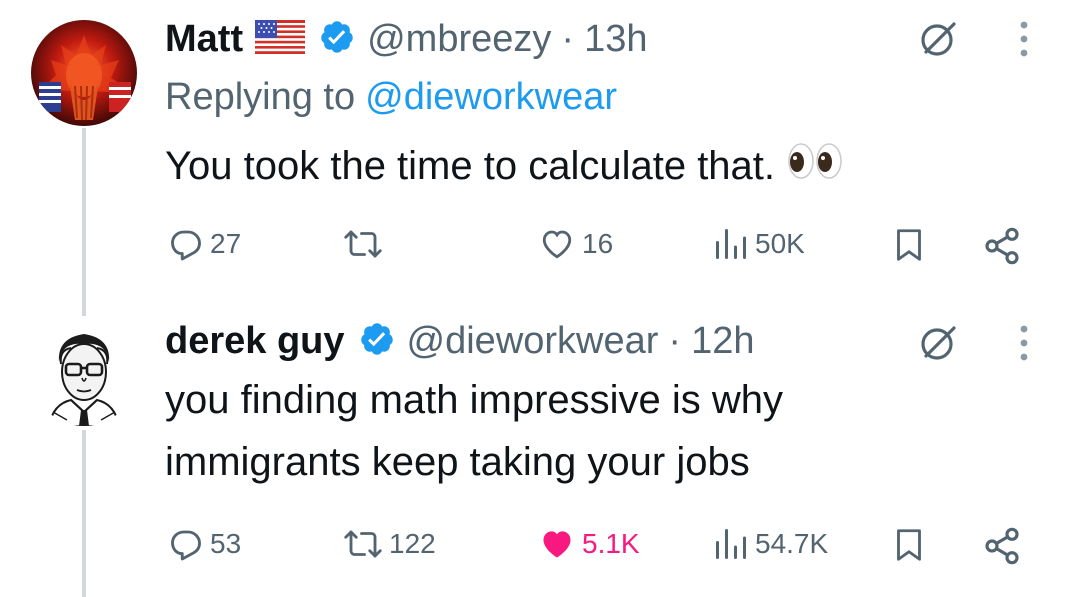  I want to click on heart-filled-icon, so click(557, 544).